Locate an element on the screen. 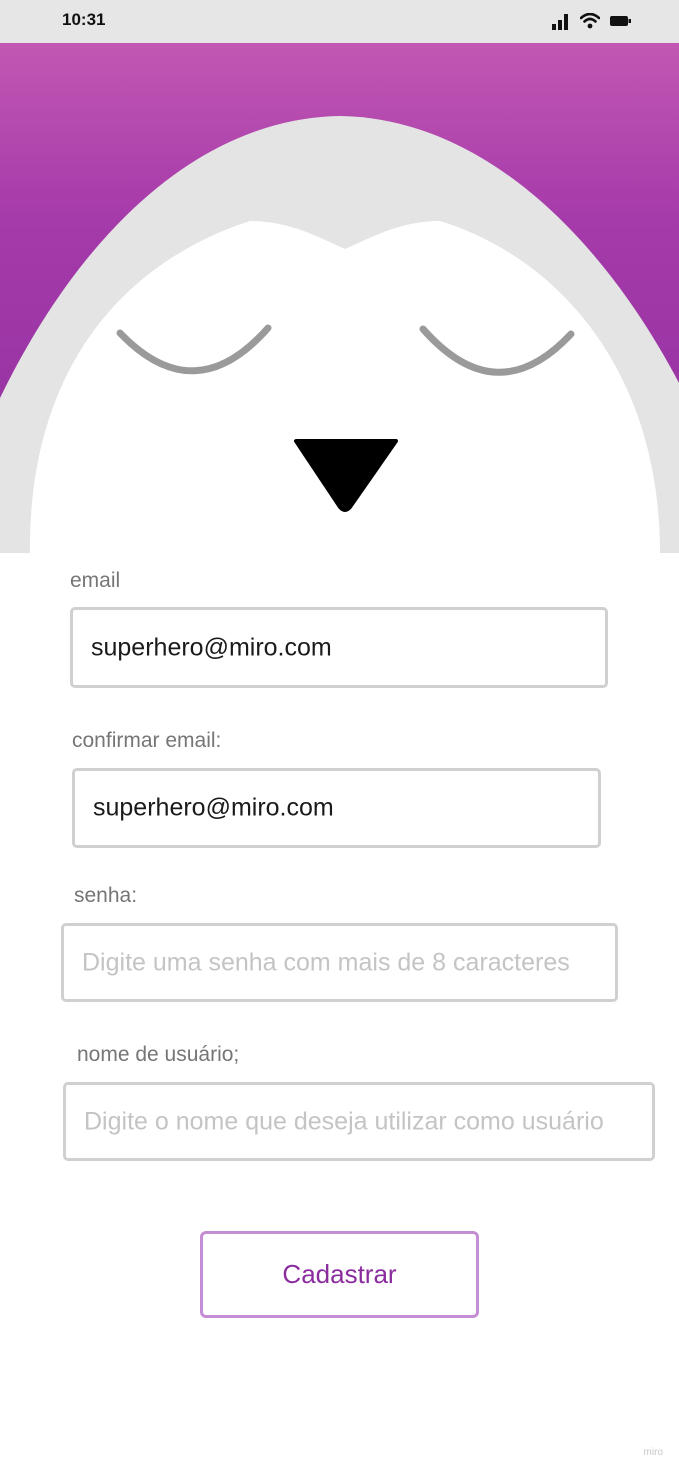 The width and height of the screenshot is (679, 1472). status-icons is located at coordinates (591, 21).